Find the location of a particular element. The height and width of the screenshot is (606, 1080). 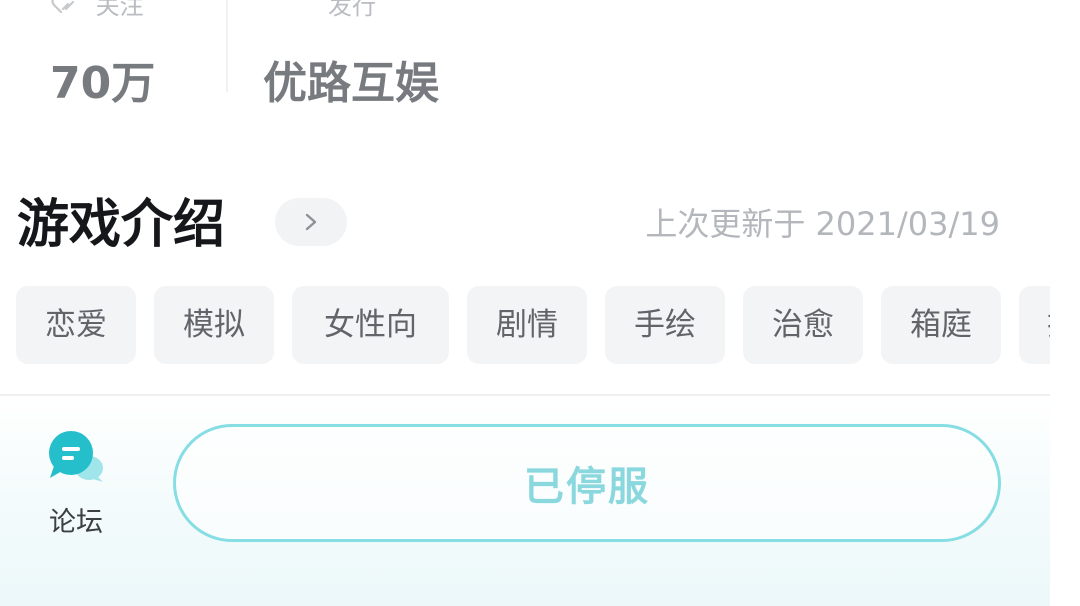

tag-chip: 剧情 is located at coordinates (527, 325).